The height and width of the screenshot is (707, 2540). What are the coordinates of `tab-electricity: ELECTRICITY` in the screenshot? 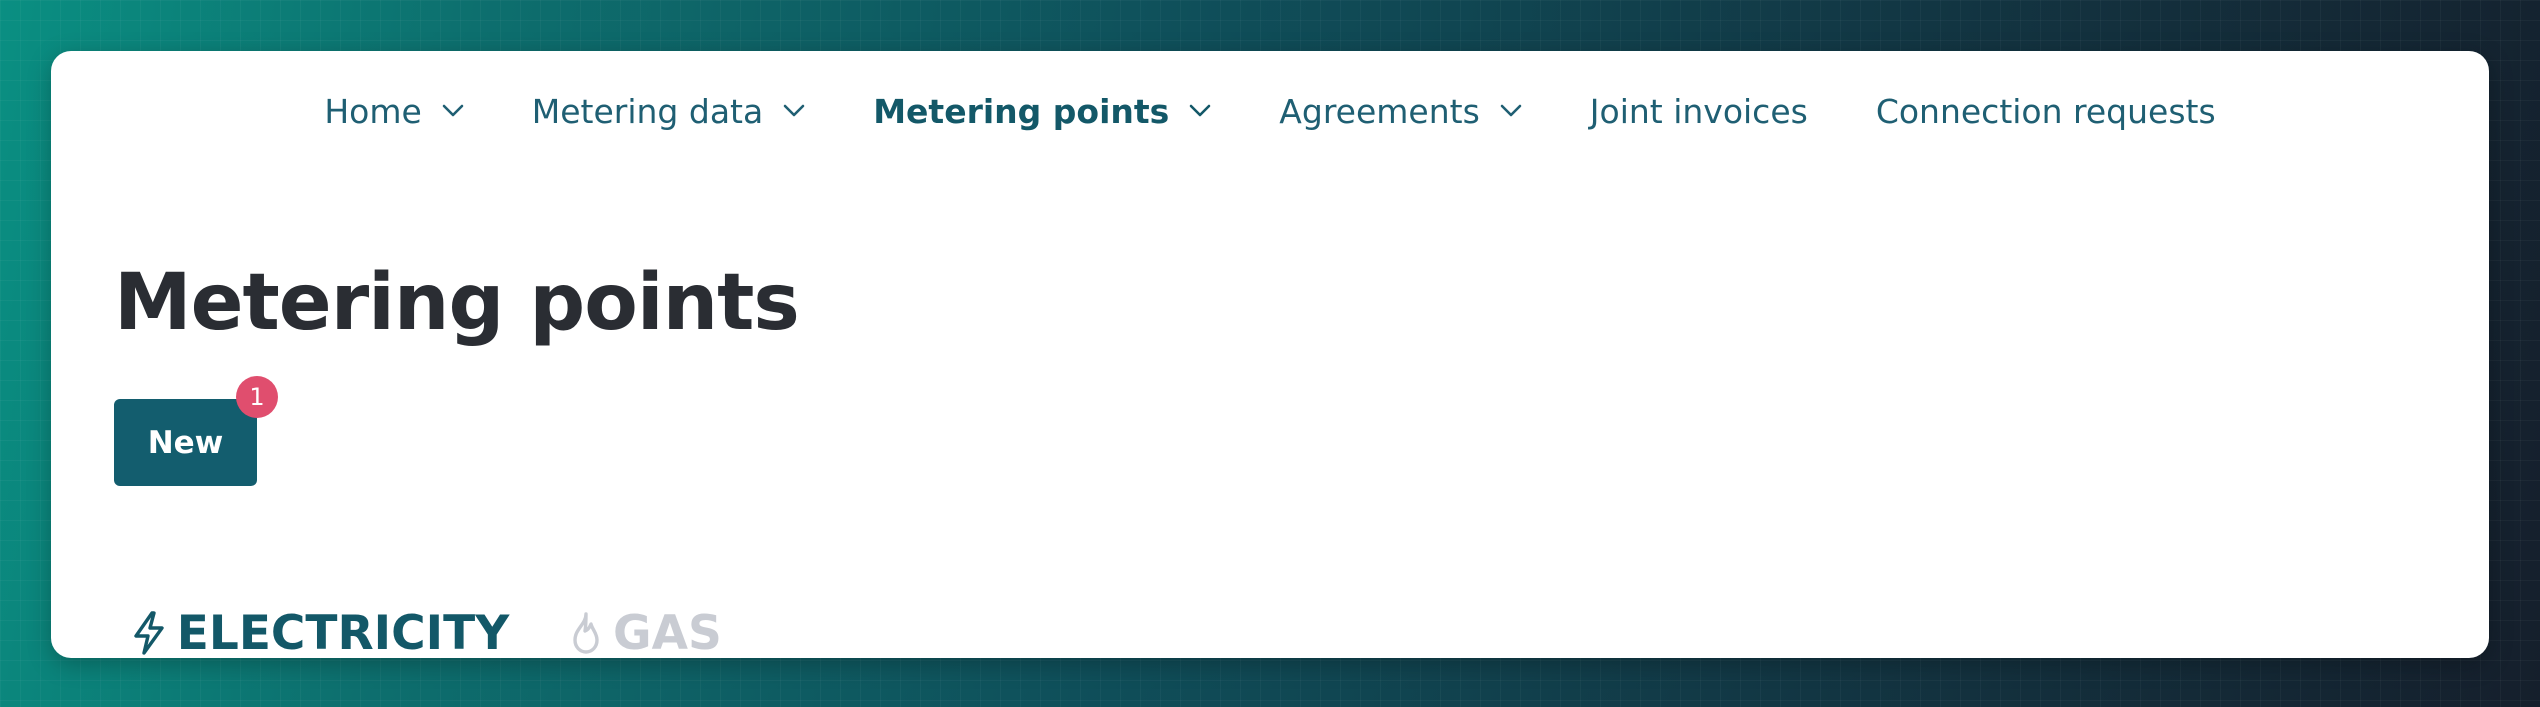 It's located at (320, 624).